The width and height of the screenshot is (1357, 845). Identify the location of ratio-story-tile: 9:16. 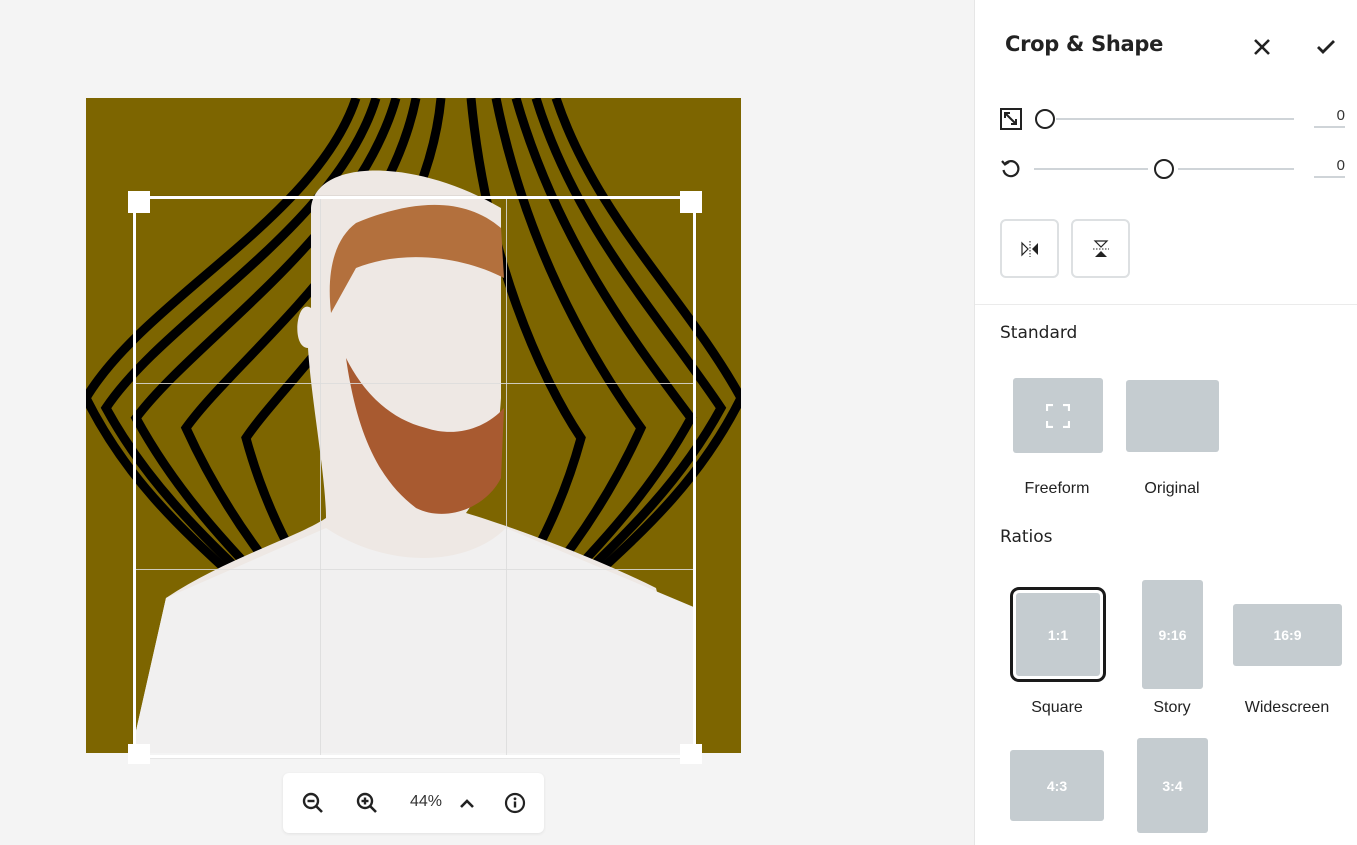
(1172, 634).